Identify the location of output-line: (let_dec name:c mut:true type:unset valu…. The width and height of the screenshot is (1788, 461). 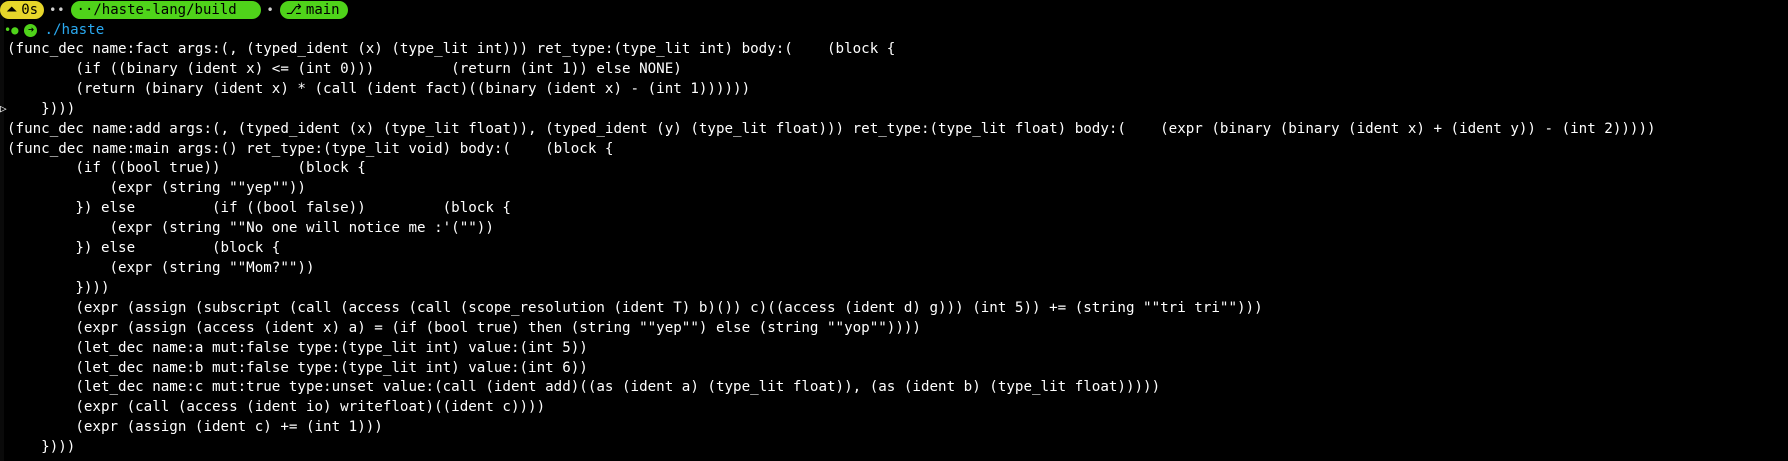
(584, 387).